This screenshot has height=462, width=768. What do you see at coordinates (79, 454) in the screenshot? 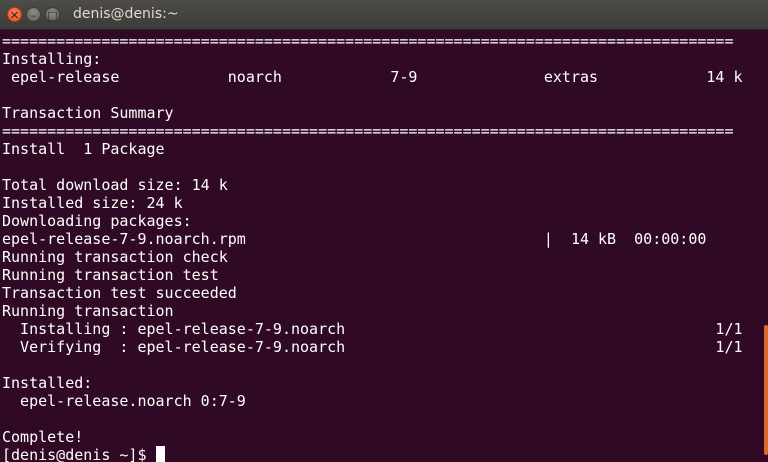
I see `shell-prompt: [denis@denis ~]$` at bounding box center [79, 454].